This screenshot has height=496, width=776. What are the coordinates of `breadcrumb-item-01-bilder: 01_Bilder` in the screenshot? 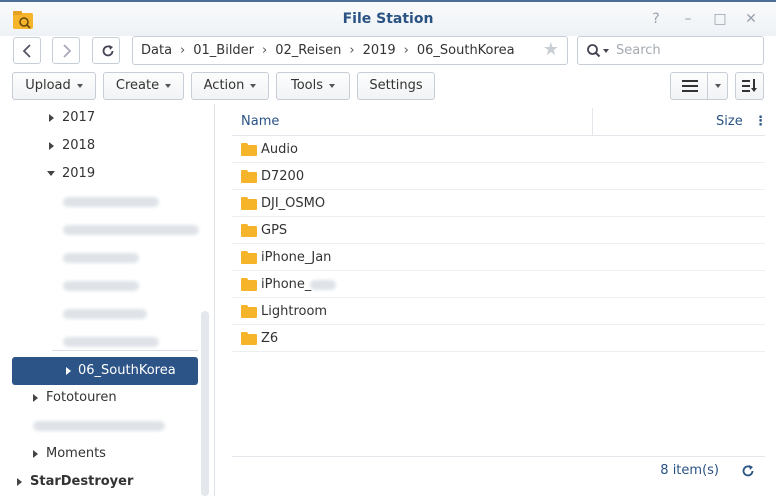 It's located at (223, 50).